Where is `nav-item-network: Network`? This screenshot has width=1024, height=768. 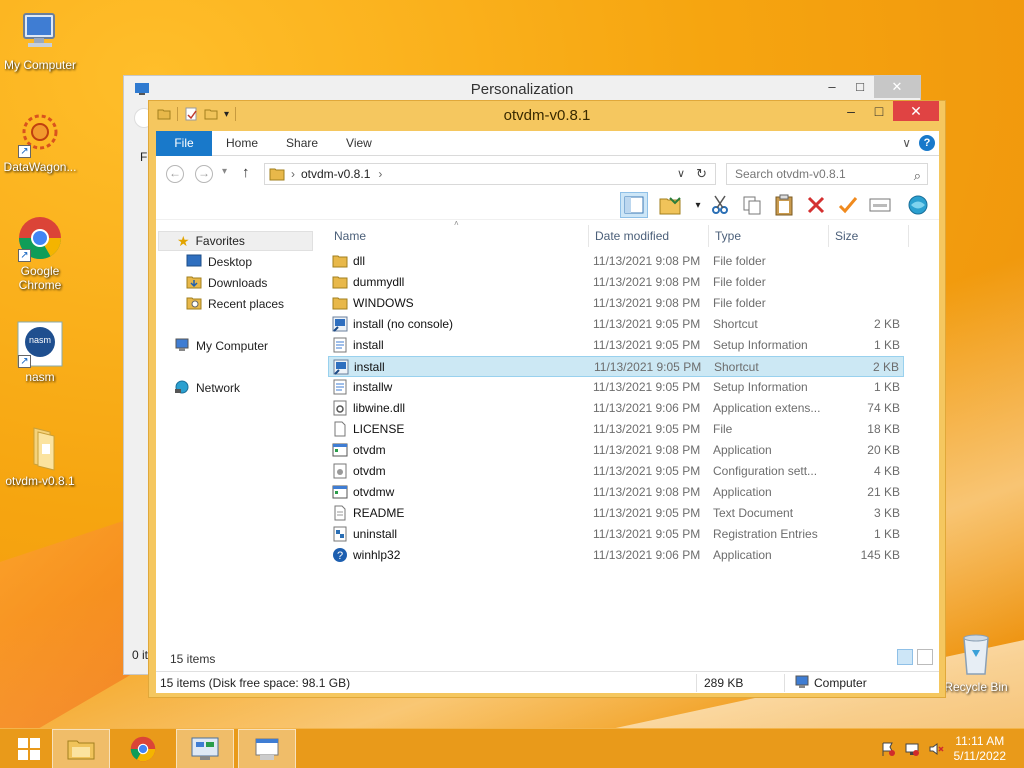 nav-item-network: Network is located at coordinates (207, 388).